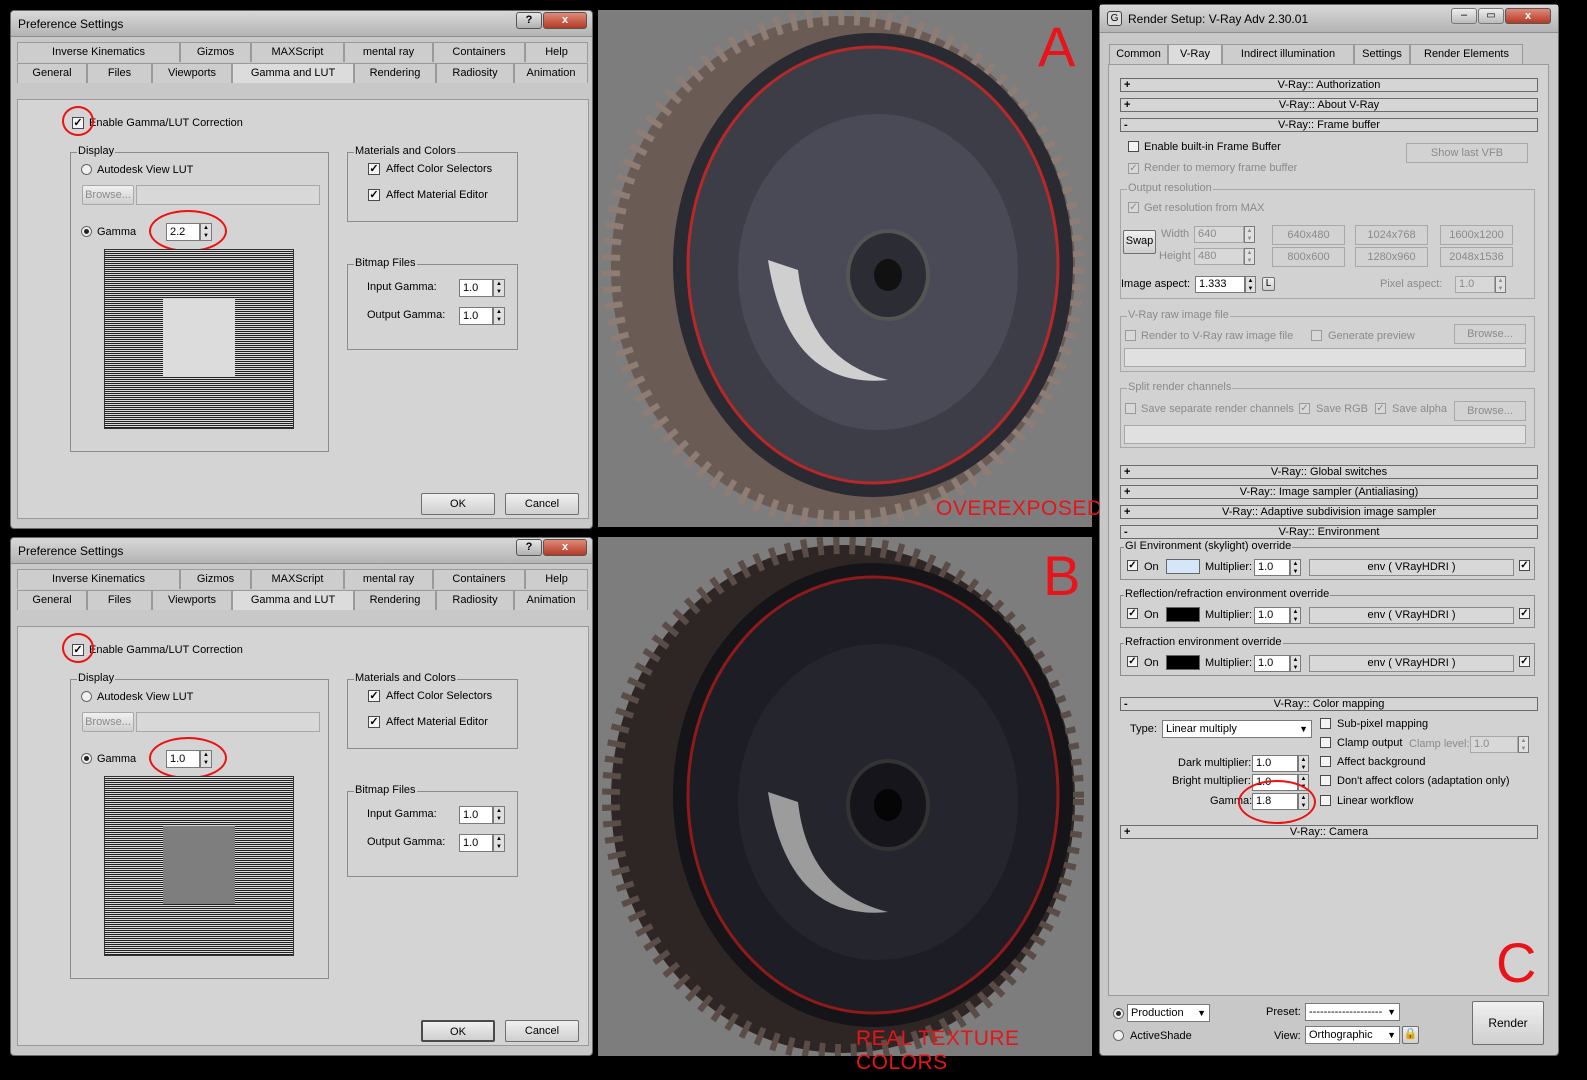  What do you see at coordinates (1130, 335) in the screenshot?
I see `render-raw-checkbox` at bounding box center [1130, 335].